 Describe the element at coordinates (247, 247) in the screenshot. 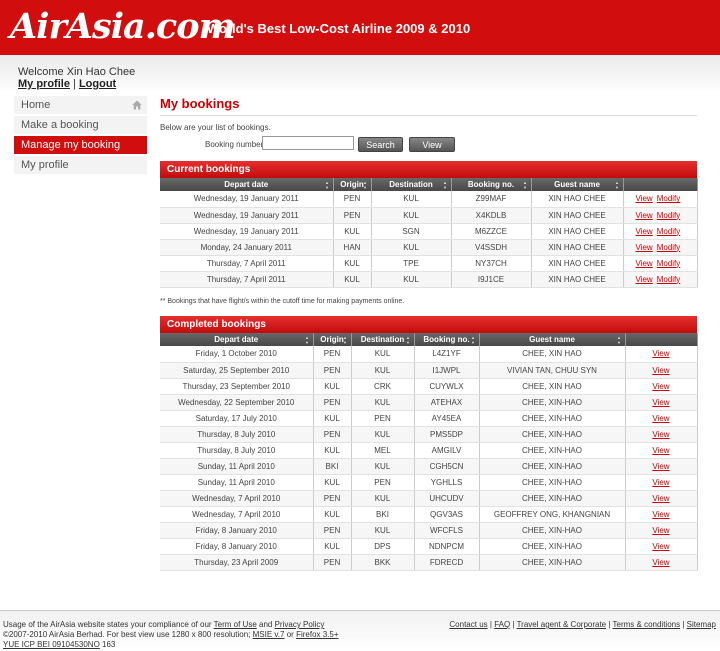

I see `depart-date-cell: Monday, 24 January 2011` at that location.